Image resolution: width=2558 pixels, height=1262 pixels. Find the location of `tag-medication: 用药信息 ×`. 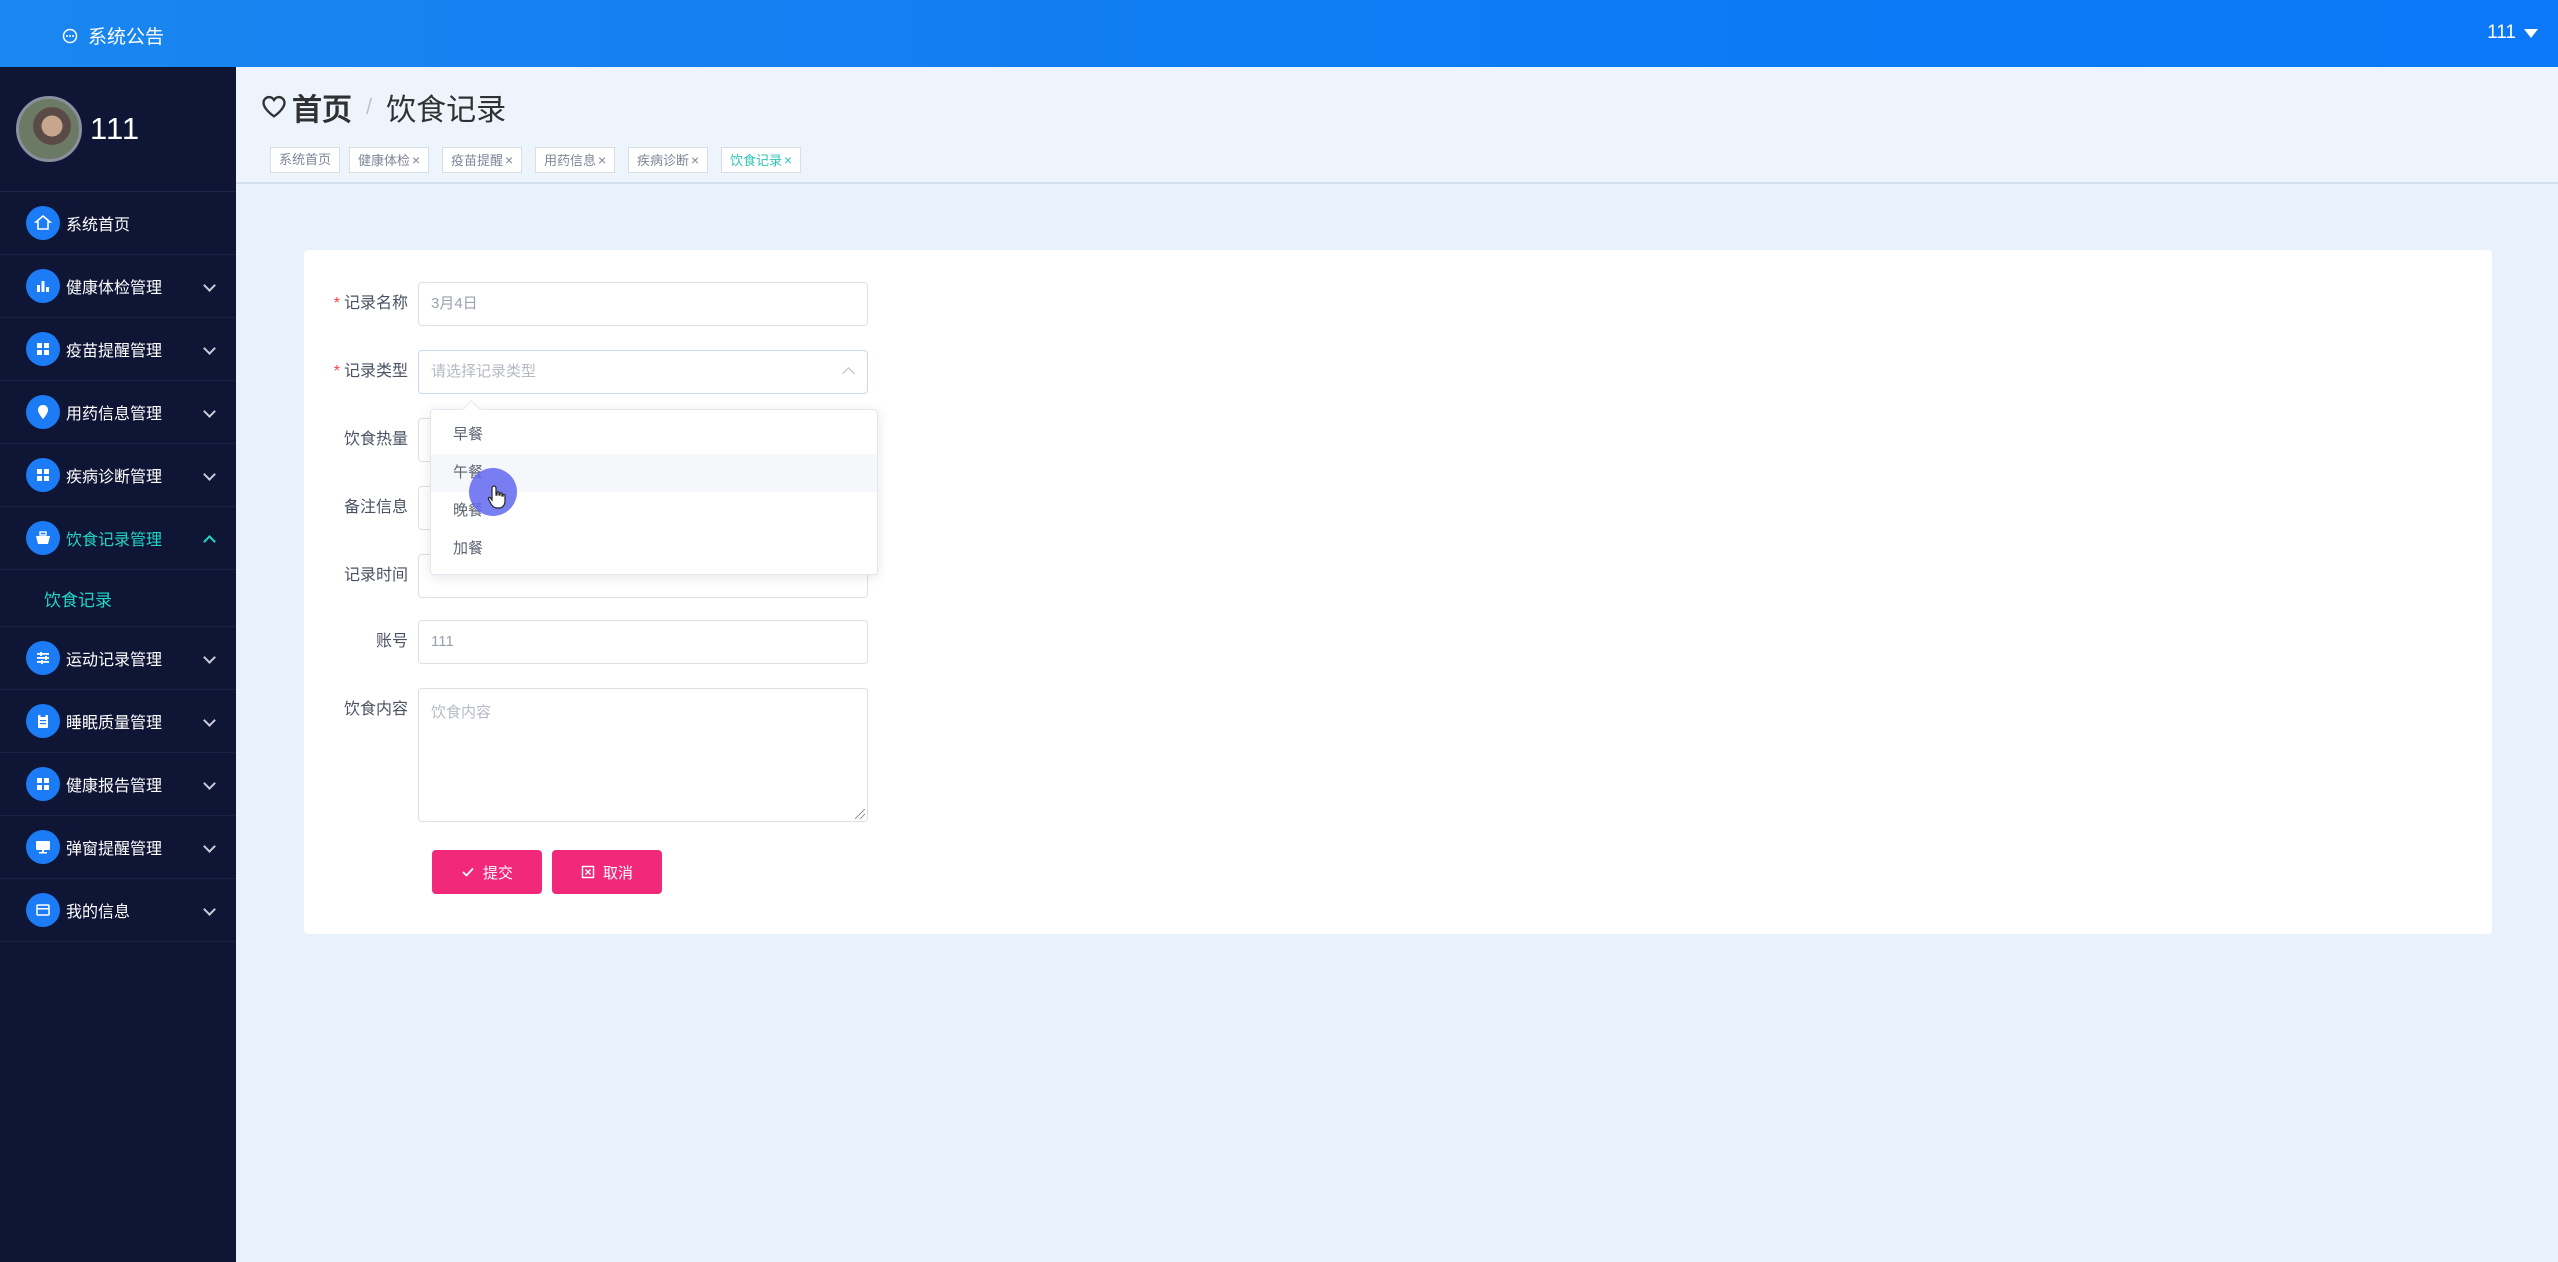

tag-medication: 用药信息 × is located at coordinates (575, 160).